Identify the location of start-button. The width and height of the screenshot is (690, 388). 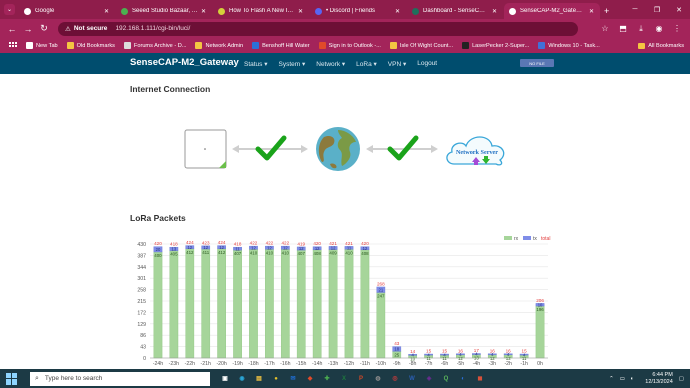
(12, 378).